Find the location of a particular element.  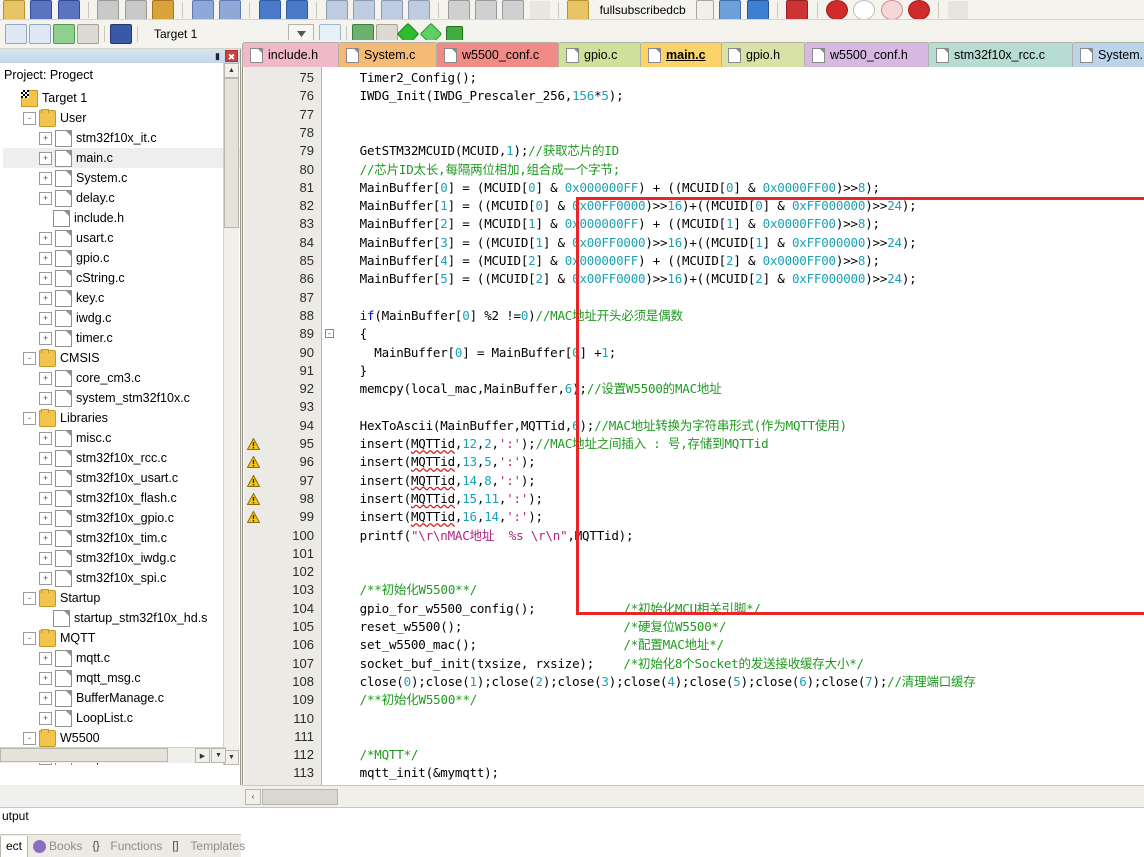

scroll-right-button: ▶ is located at coordinates (202, 755).